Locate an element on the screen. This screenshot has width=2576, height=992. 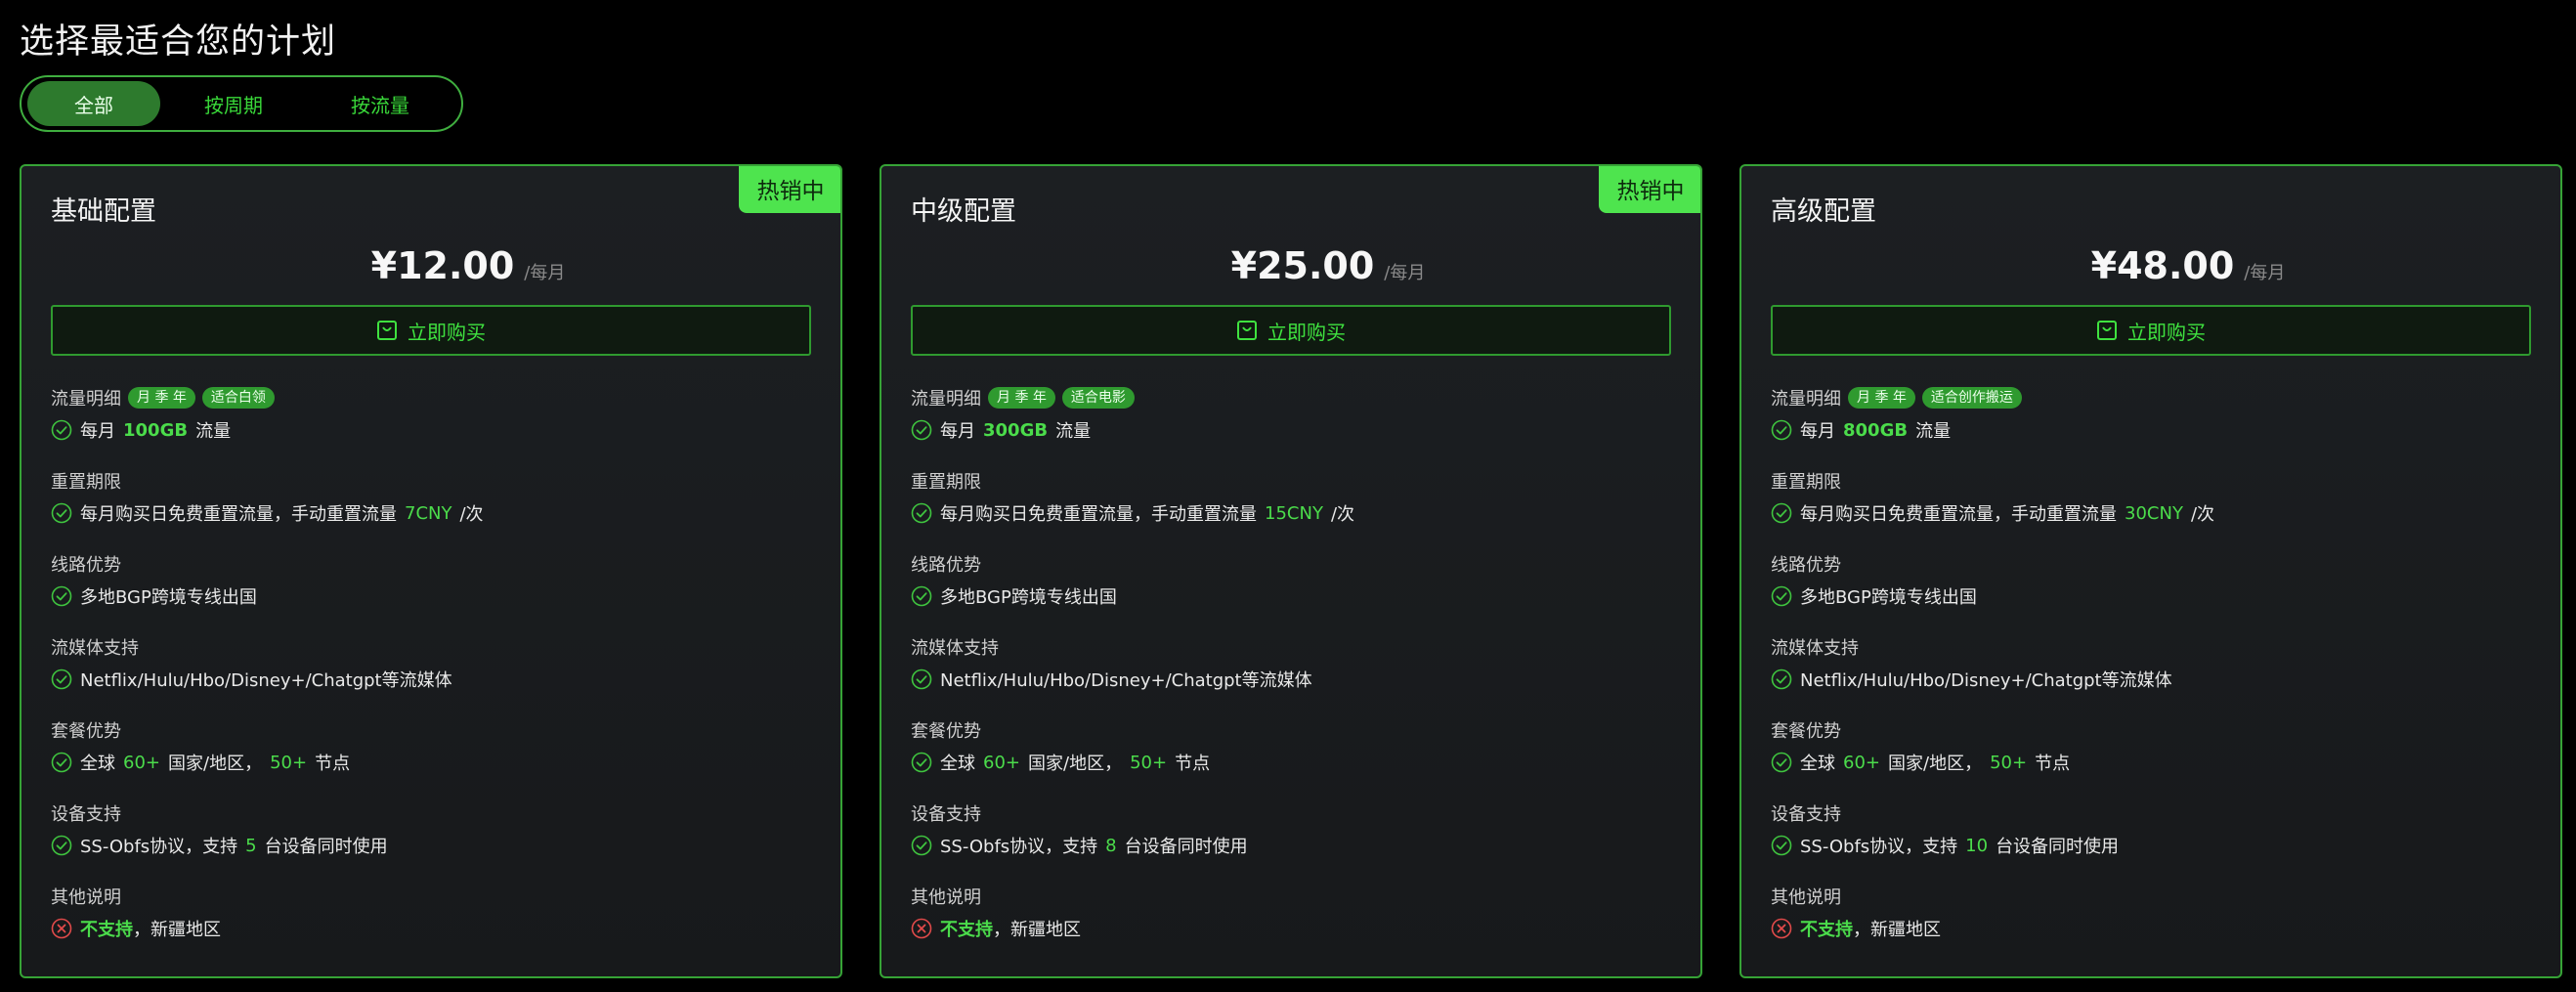
tab-all: 全部 is located at coordinates (94, 104).